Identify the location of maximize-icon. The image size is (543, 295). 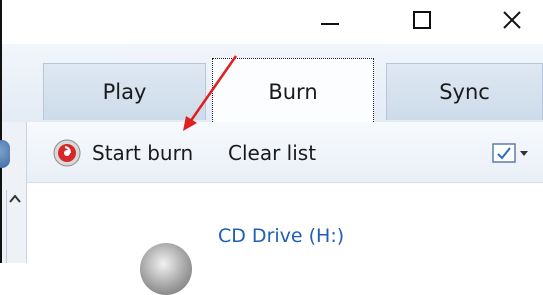
(422, 20).